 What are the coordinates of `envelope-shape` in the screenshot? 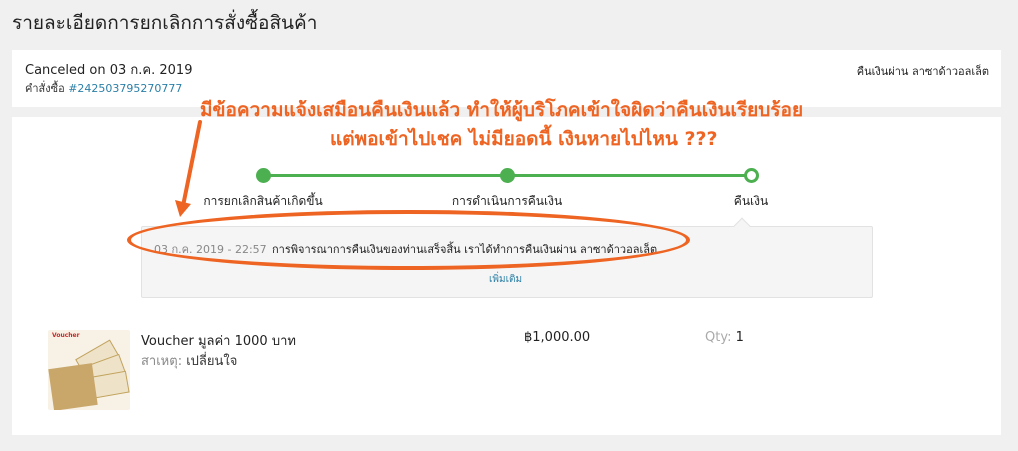 It's located at (73, 386).